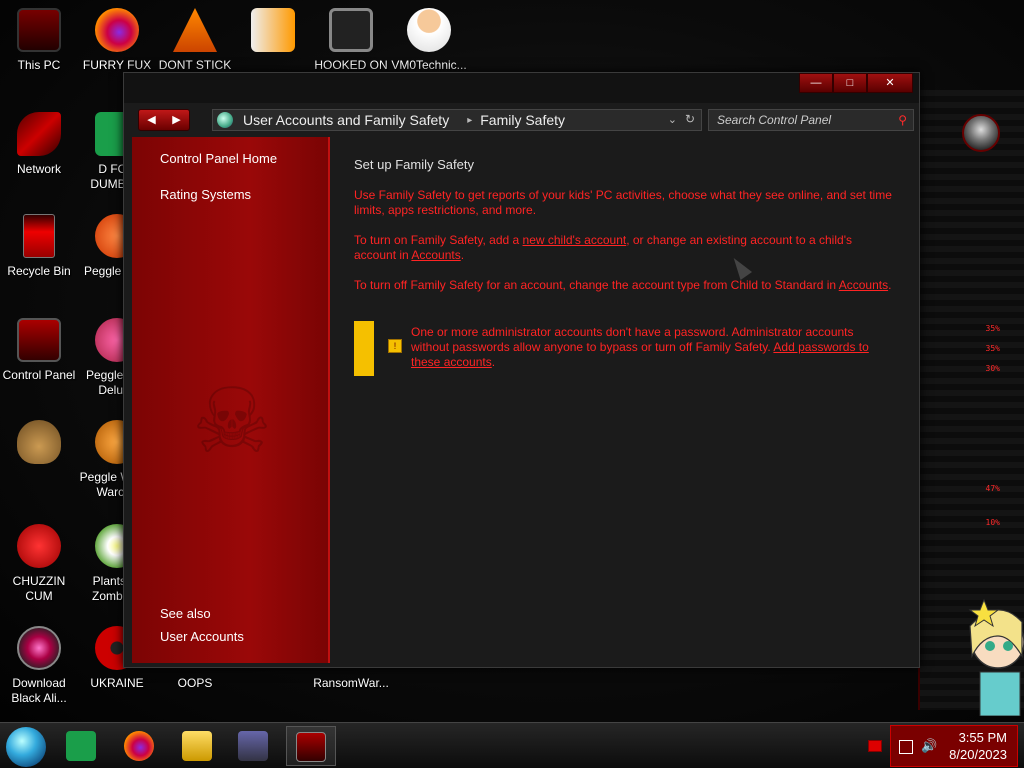 This screenshot has height=768, width=1024. I want to click on breadcrumb-family-safety: Family Safety, so click(522, 120).